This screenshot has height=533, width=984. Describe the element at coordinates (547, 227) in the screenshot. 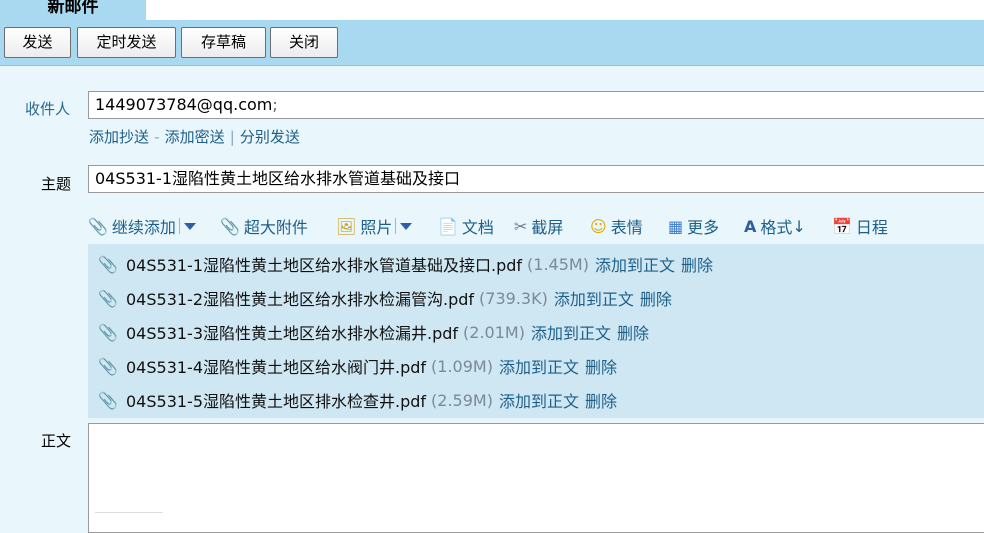

I see `screenshot-label: 截屏` at that location.